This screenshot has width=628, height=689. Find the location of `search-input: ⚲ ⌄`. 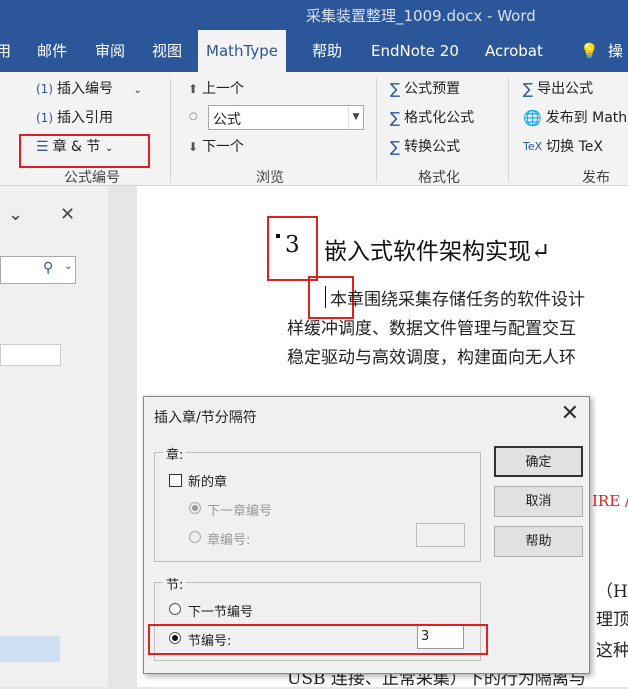

search-input: ⚲ ⌄ is located at coordinates (38, 270).